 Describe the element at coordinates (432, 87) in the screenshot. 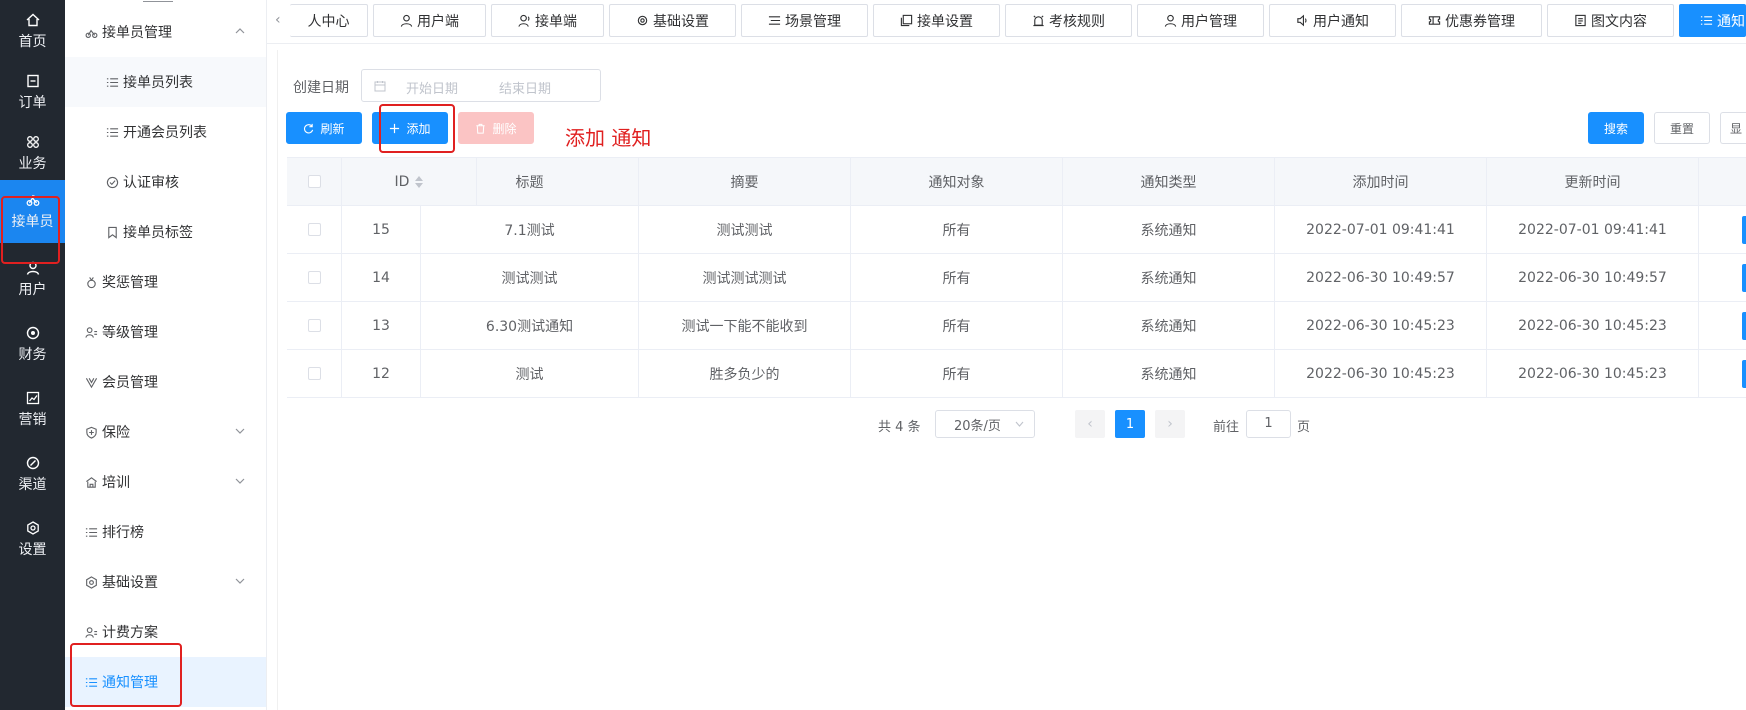

I see `start-date-input: 开始日期` at that location.